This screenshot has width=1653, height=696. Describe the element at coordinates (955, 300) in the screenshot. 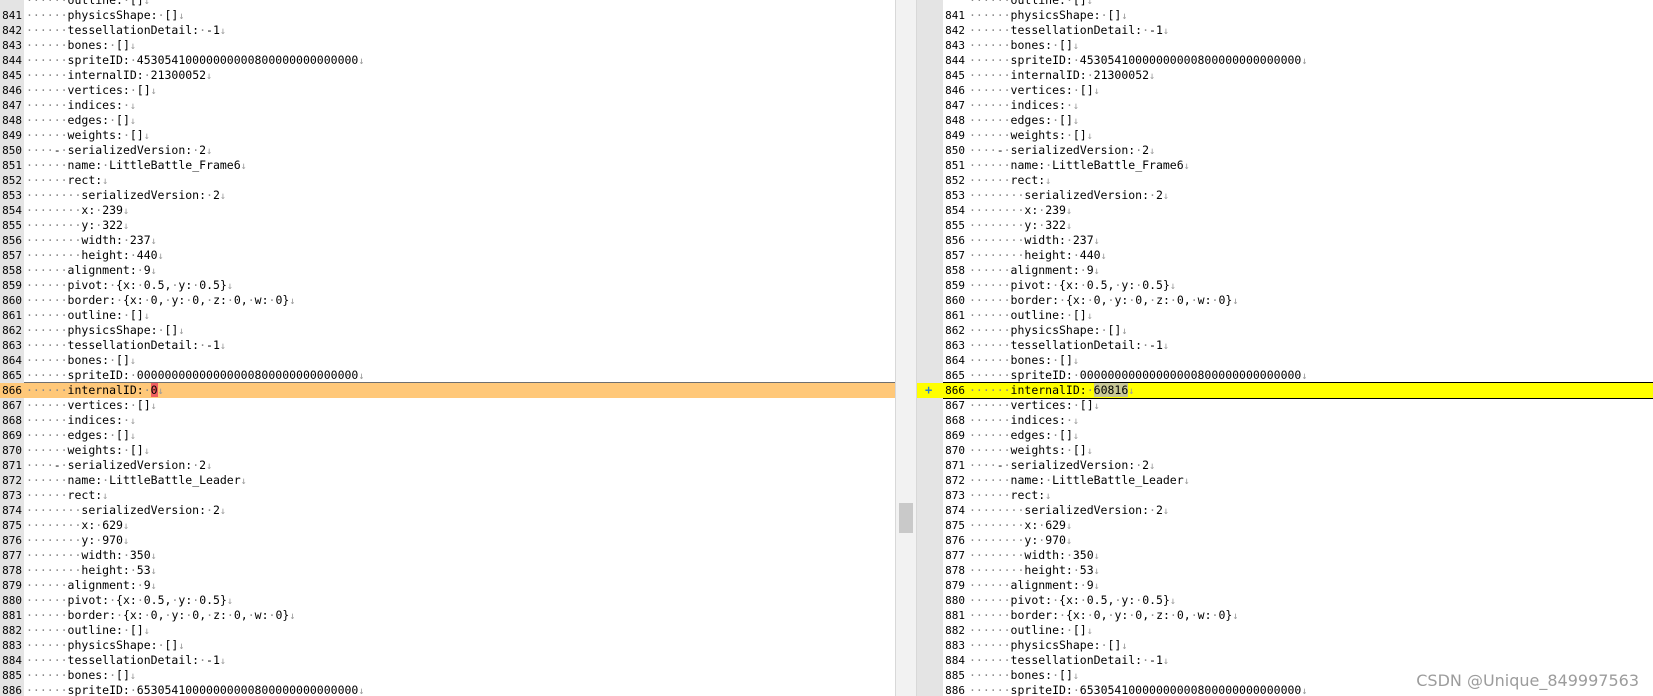

I see `line-number: 860` at that location.